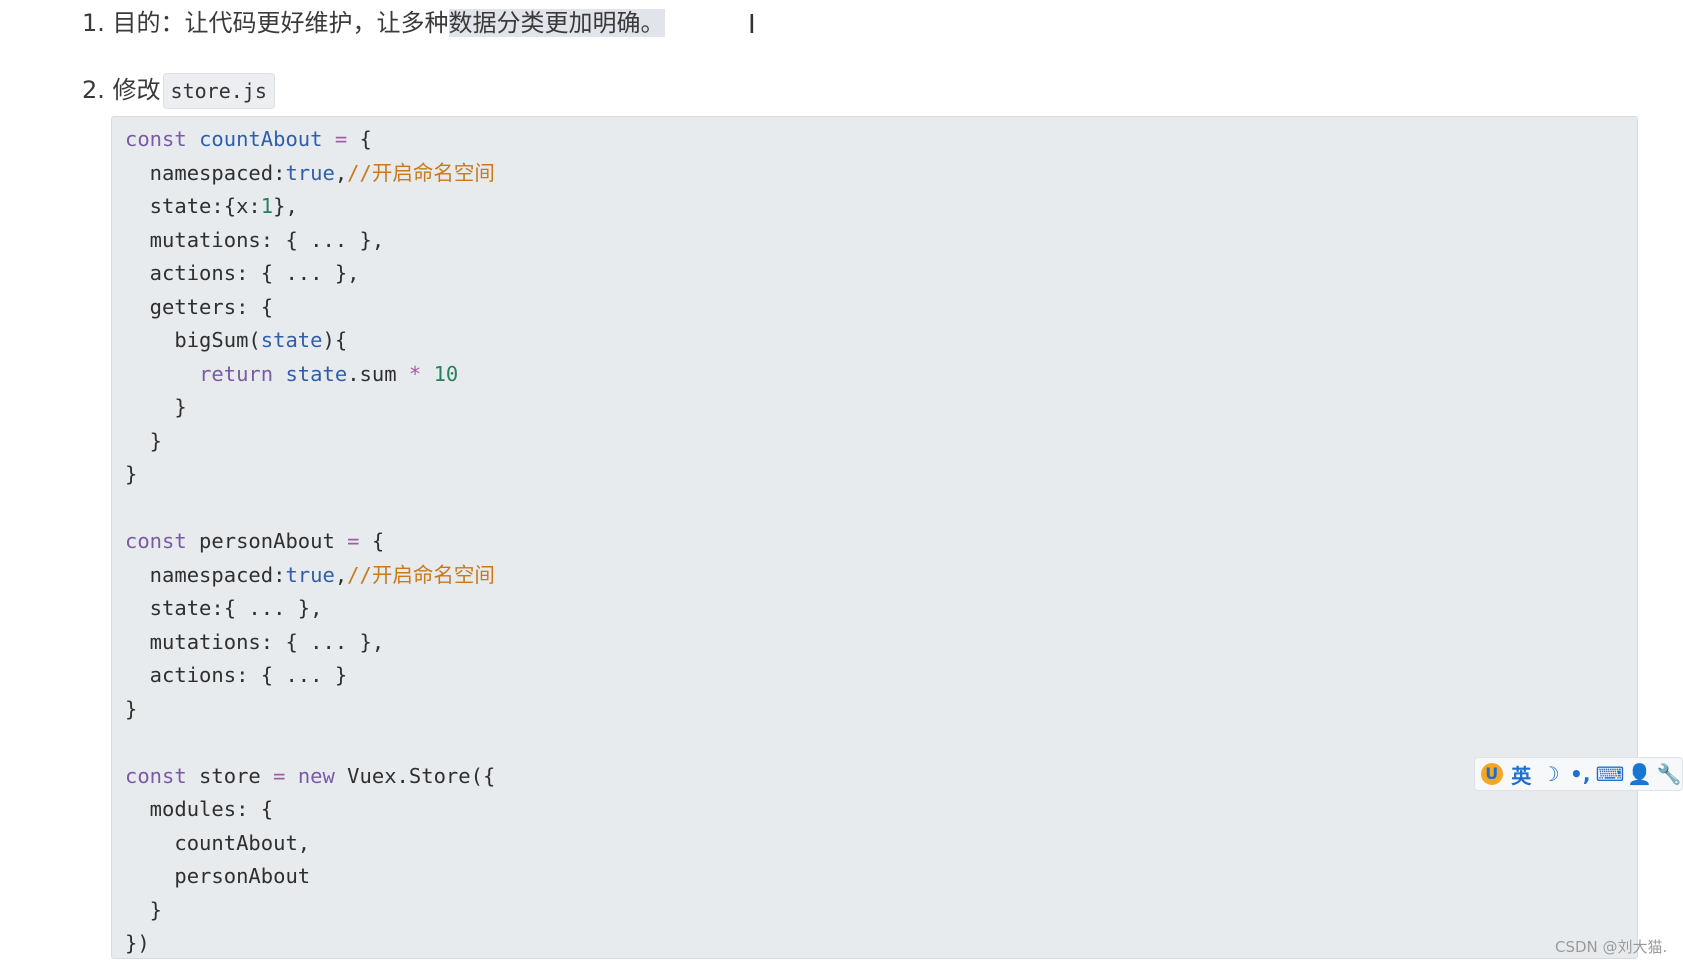 This screenshot has width=1683, height=964. What do you see at coordinates (329, 373) in the screenshot?
I see `code-line: return state.sum * 10` at bounding box center [329, 373].